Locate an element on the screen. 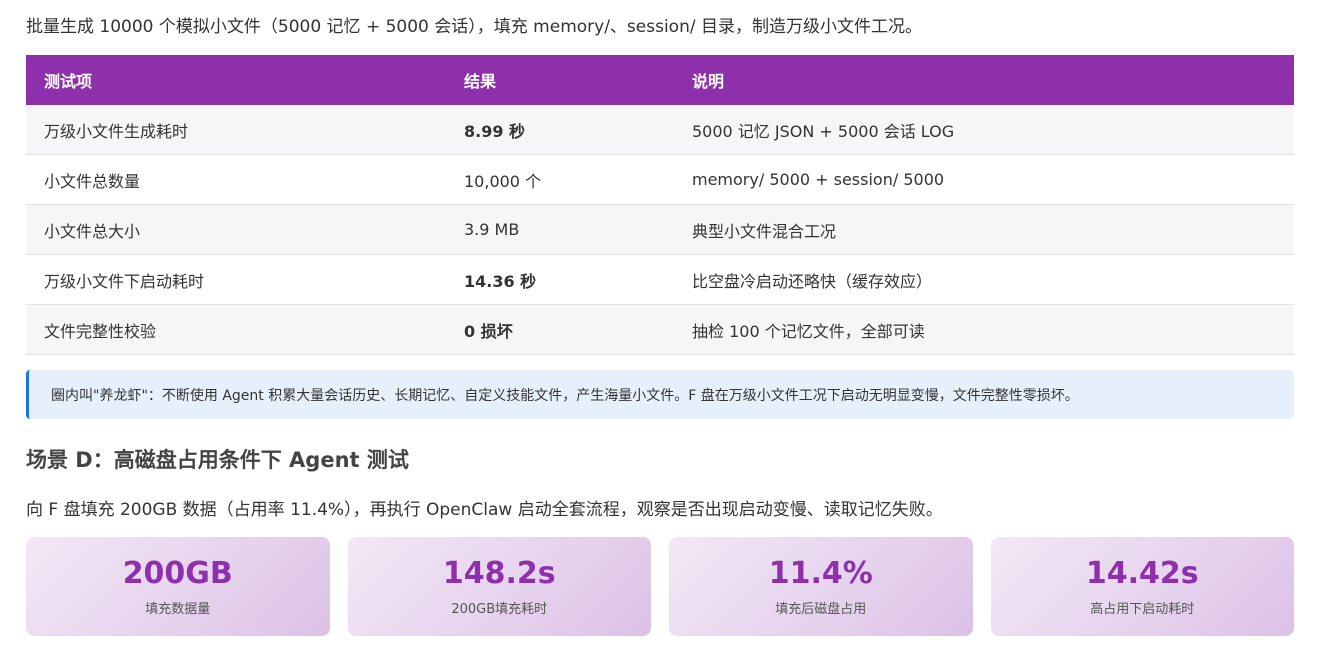 Image resolution: width=1322 pixels, height=650 pixels. stat-value: 148.2s is located at coordinates (499, 573).